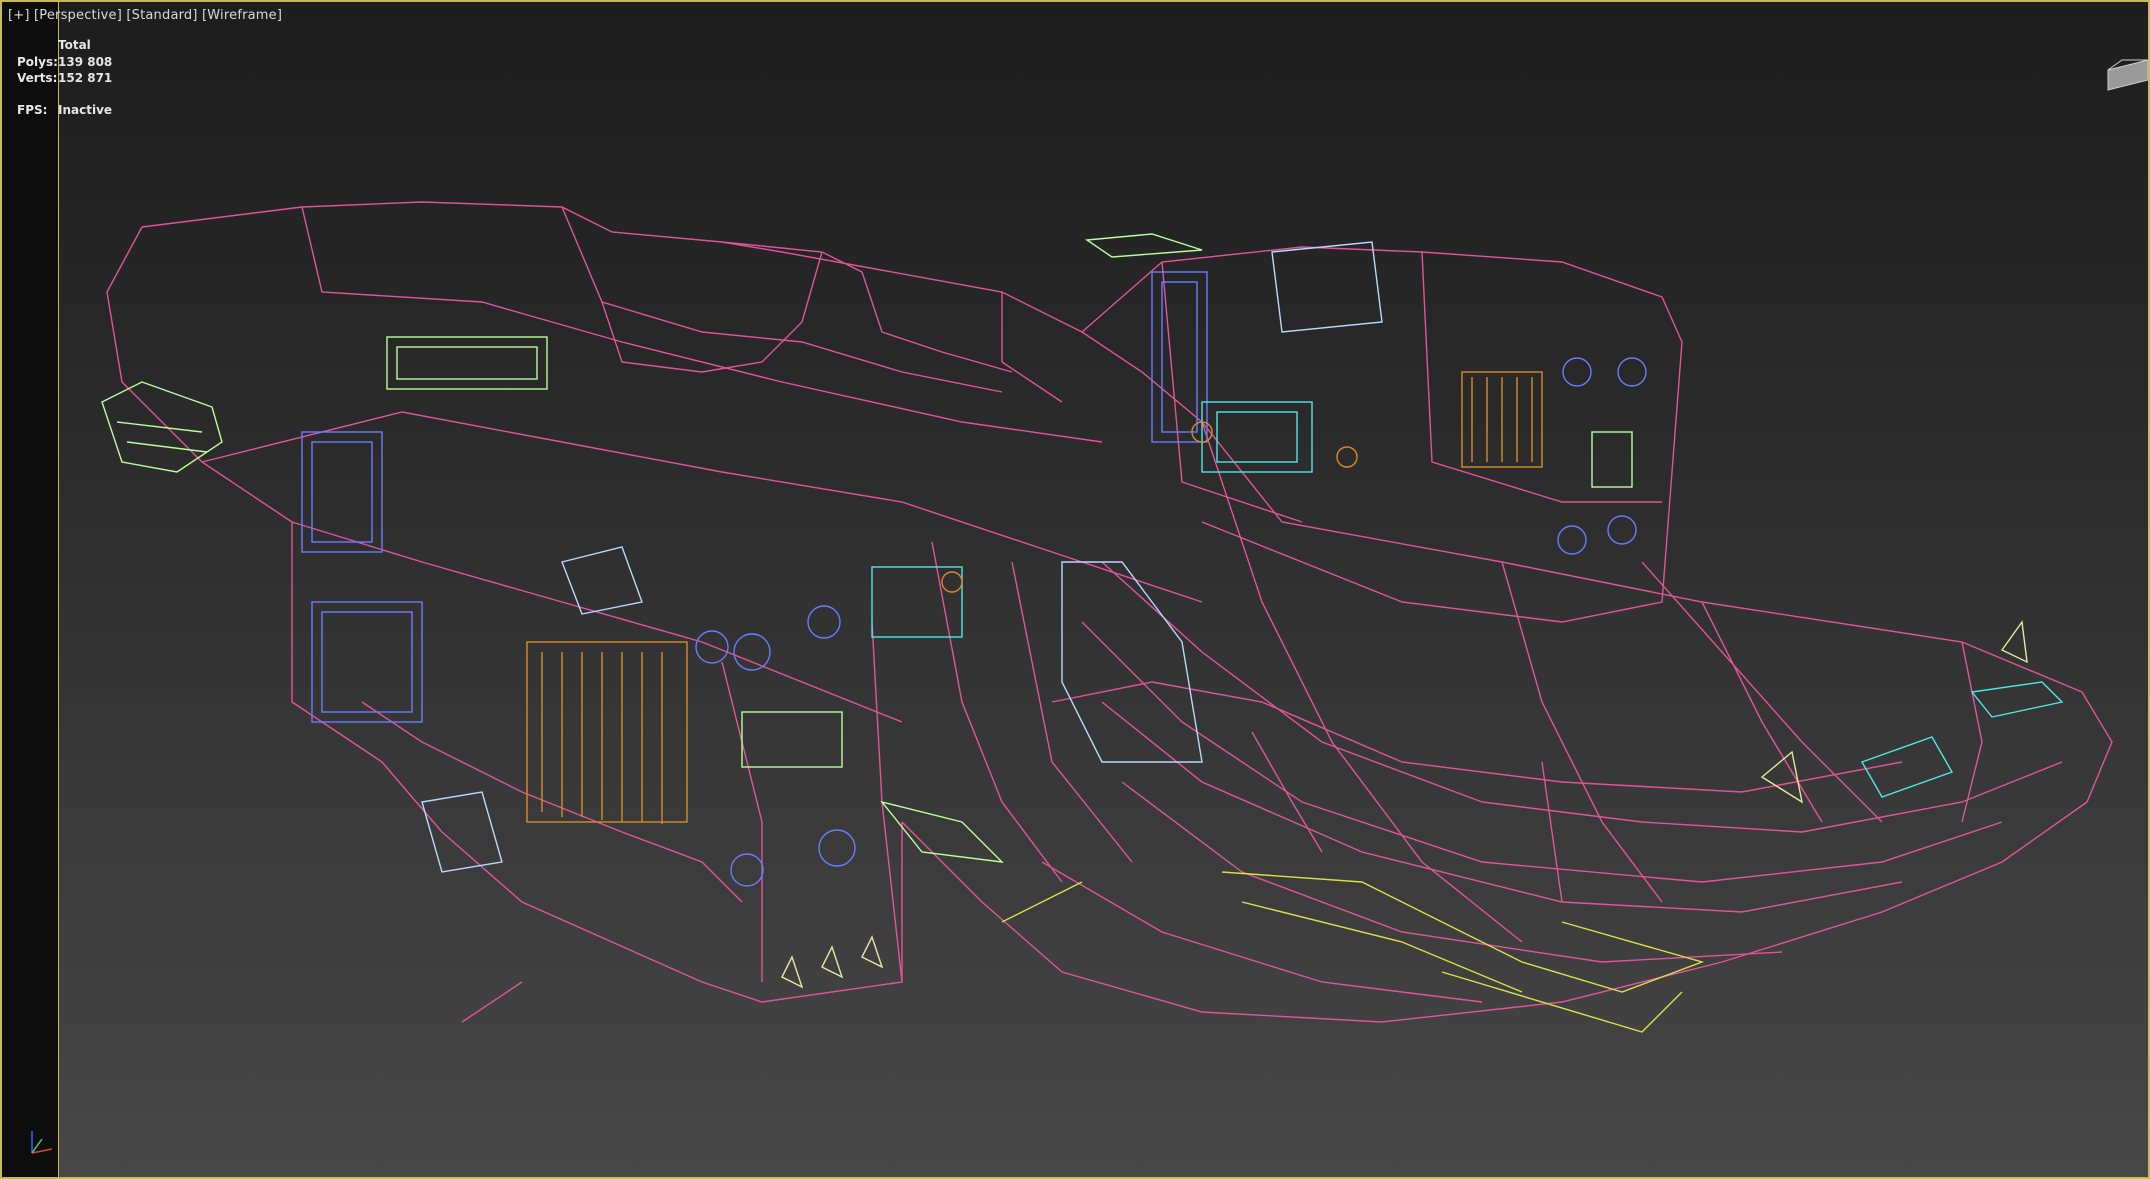 The height and width of the screenshot is (1179, 2150). What do you see at coordinates (1353, 952) in the screenshot?
I see `yellow-components` at bounding box center [1353, 952].